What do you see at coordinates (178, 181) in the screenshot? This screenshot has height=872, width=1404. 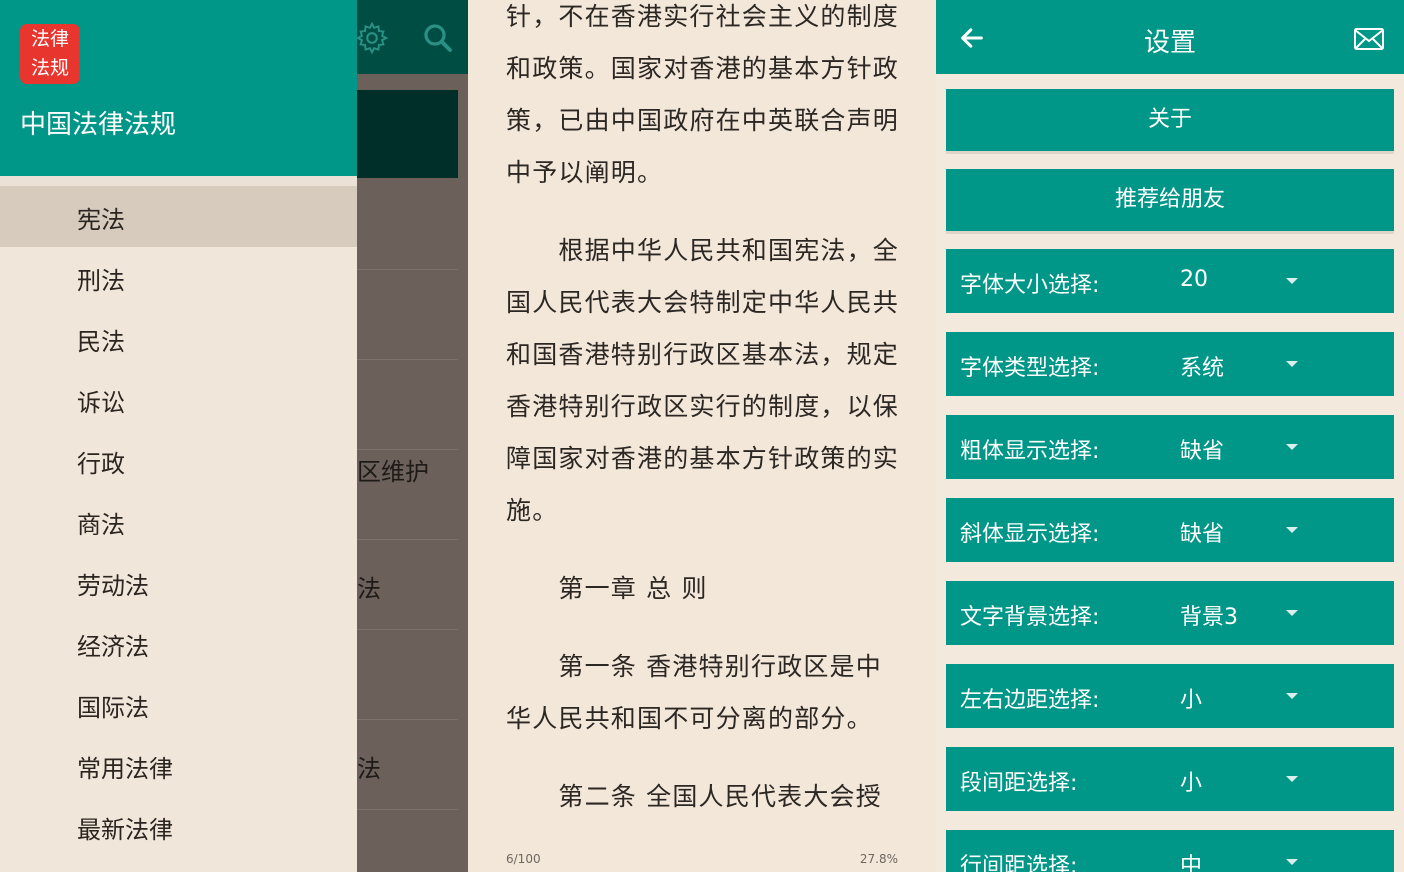 I see `drawer-divider` at bounding box center [178, 181].